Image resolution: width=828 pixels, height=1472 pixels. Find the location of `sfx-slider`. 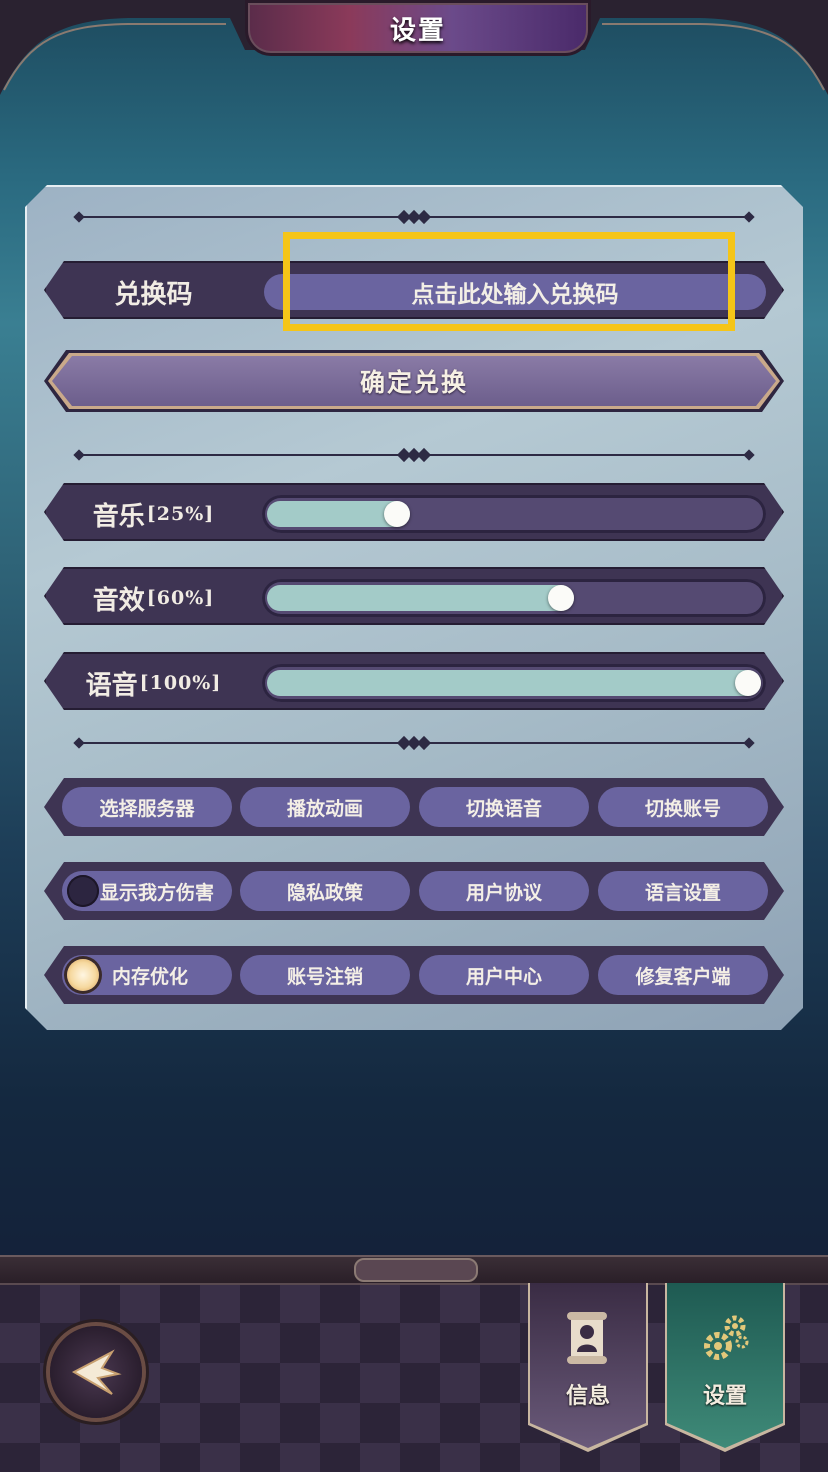

sfx-slider is located at coordinates (514, 598).